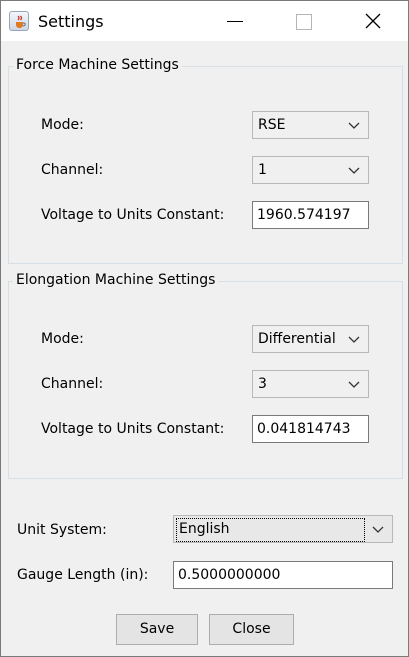 This screenshot has width=409, height=657. Describe the element at coordinates (72, 384) in the screenshot. I see `elongation-channel-label: Channel:` at that location.